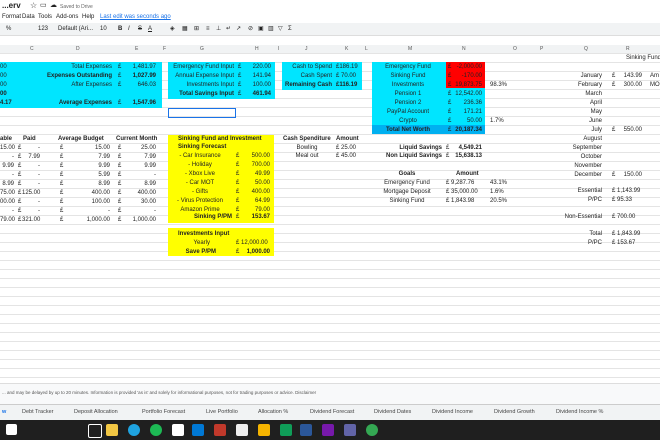 The height and width of the screenshot is (440, 660). I want to click on italic-button: I, so click(129, 29).